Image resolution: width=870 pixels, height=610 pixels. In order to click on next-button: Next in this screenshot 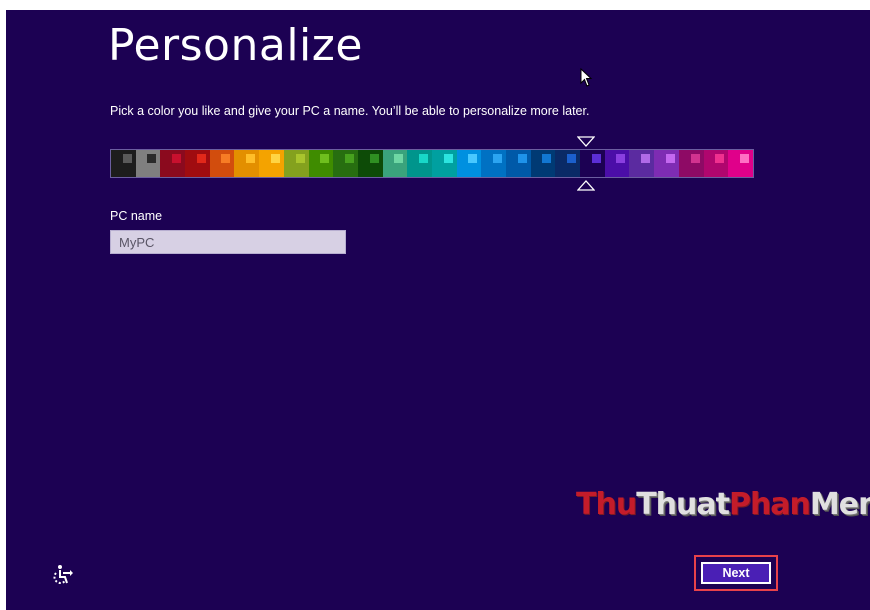, I will do `click(736, 573)`.